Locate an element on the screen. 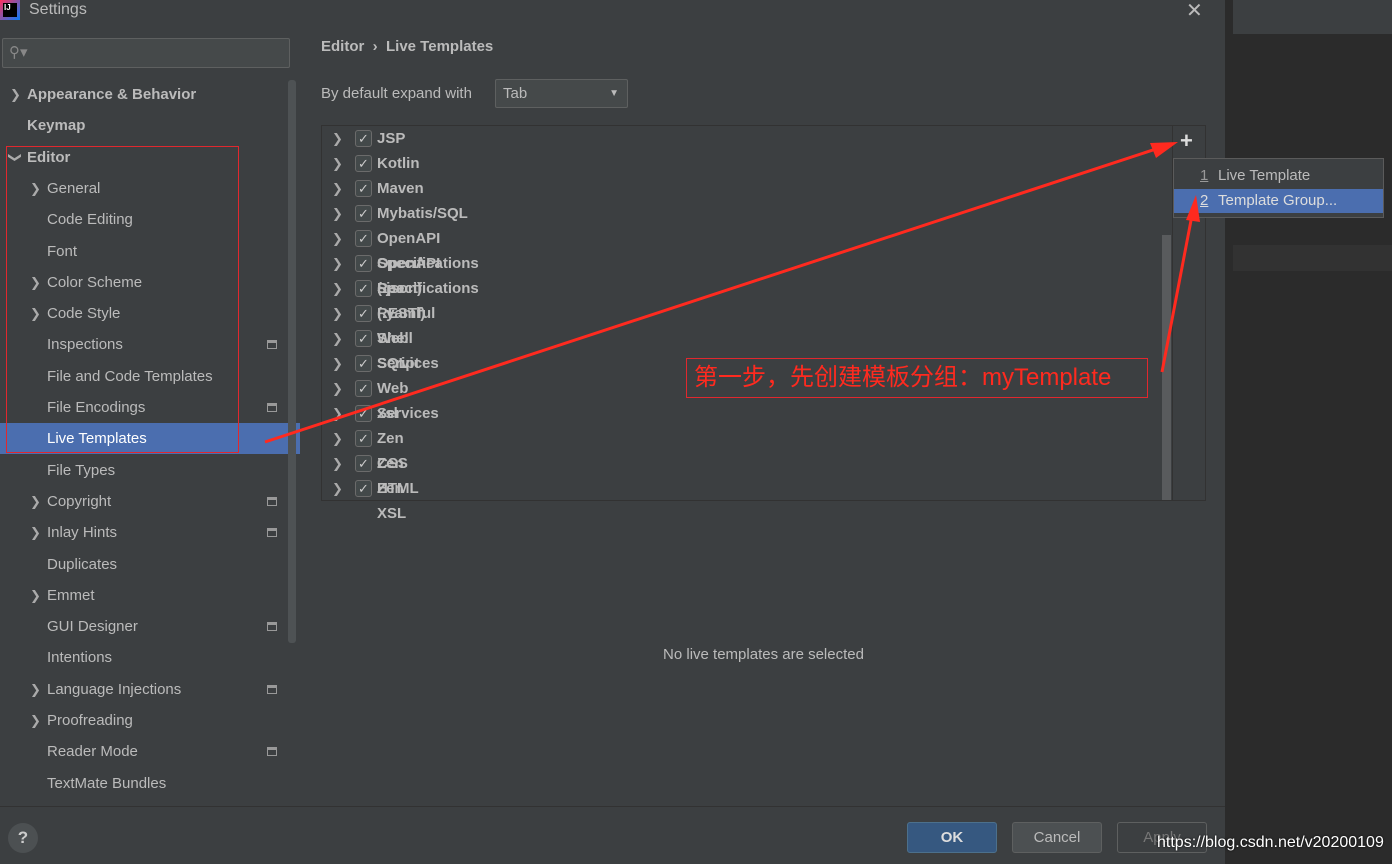 This screenshot has width=1392, height=864. menu-item-live-template: 1 Live Template is located at coordinates (1278, 176).